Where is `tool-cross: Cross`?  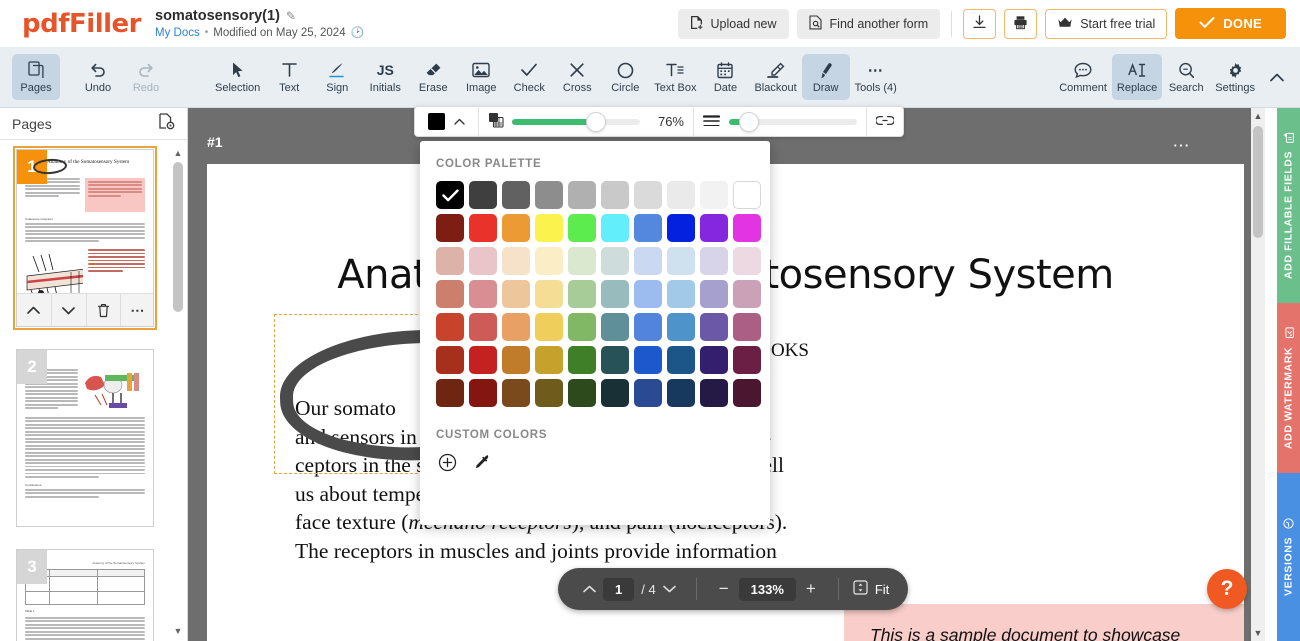 tool-cross: Cross is located at coordinates (577, 77).